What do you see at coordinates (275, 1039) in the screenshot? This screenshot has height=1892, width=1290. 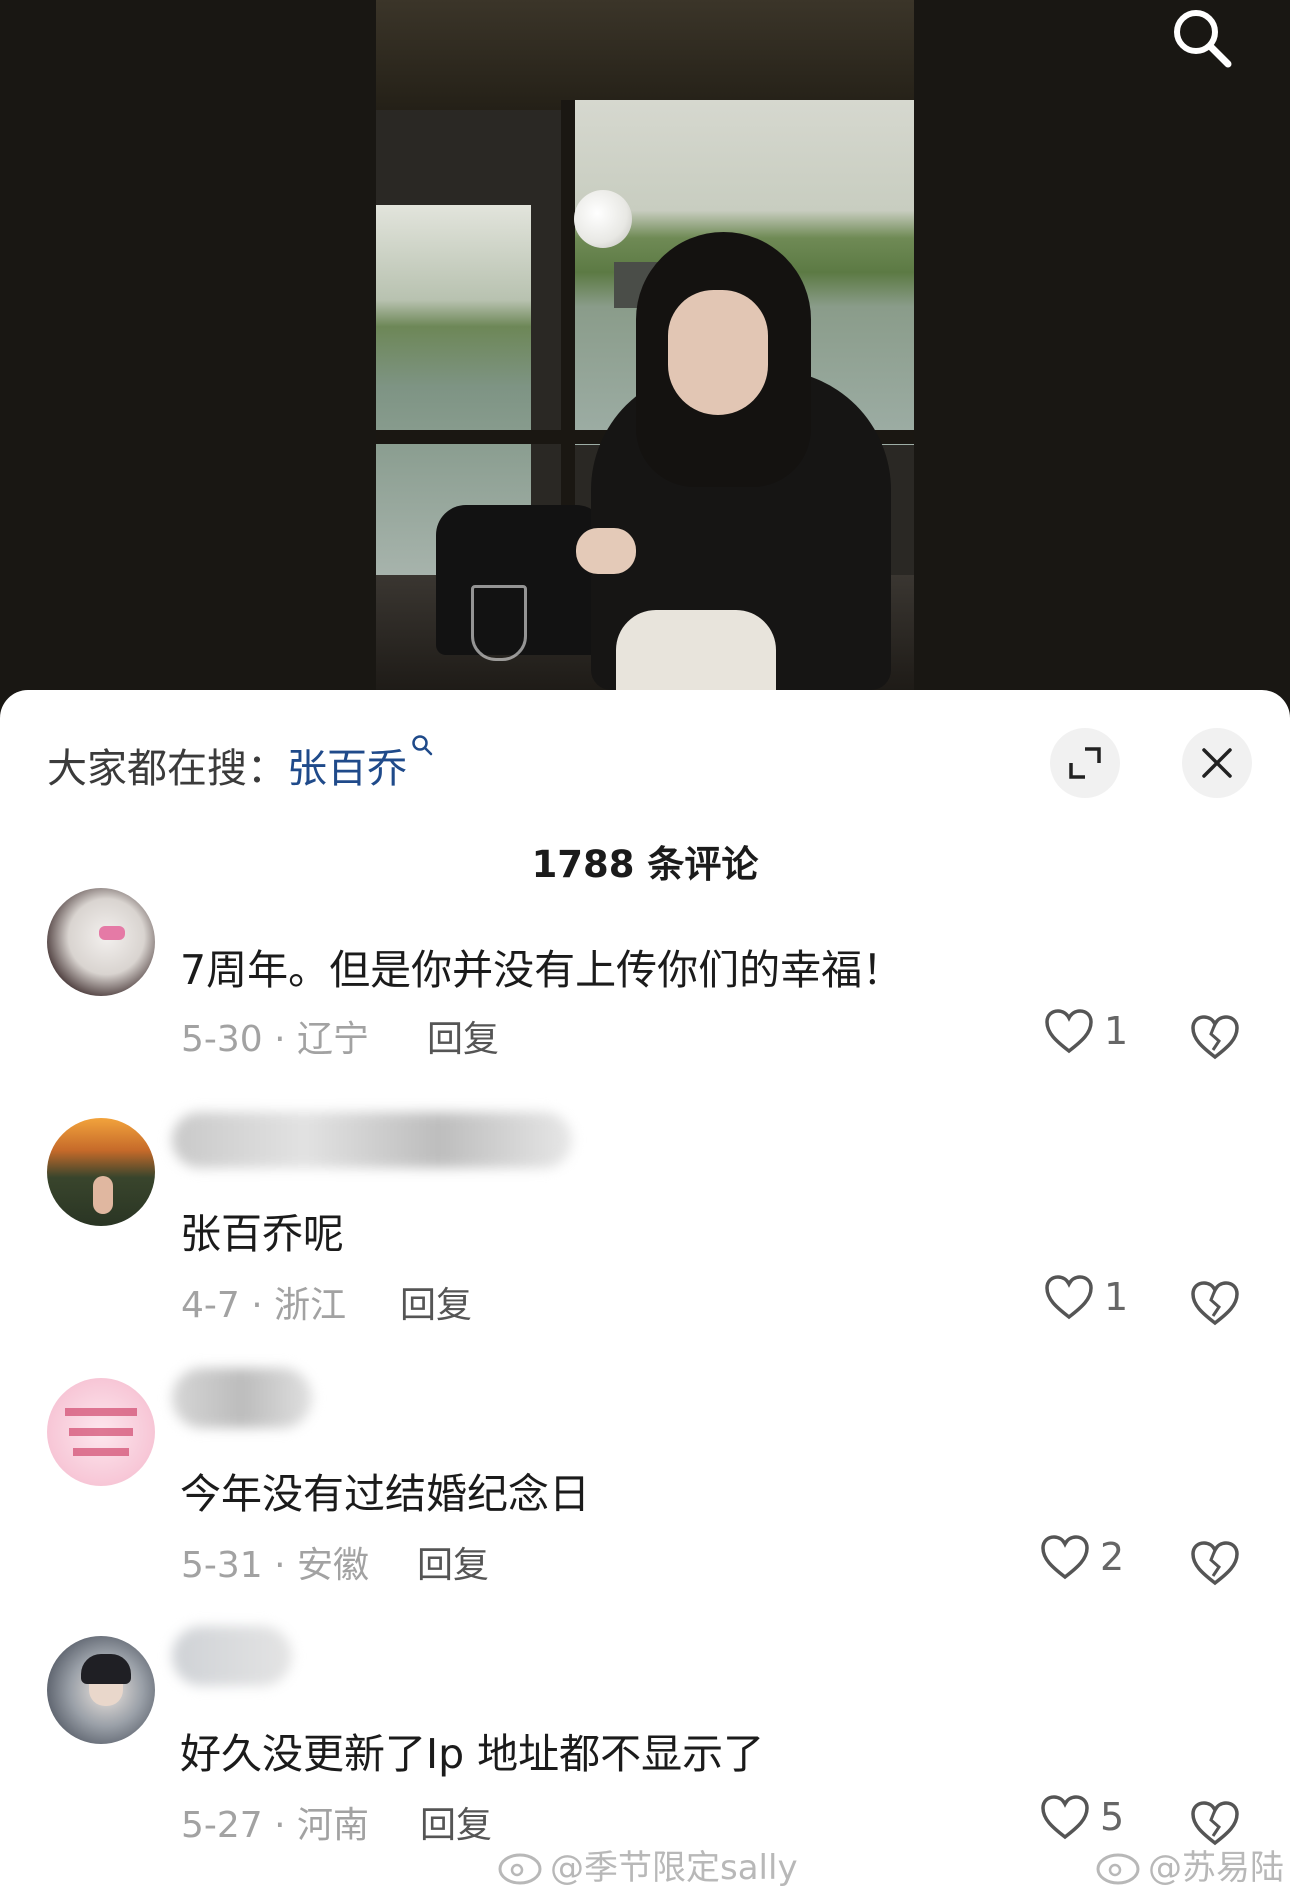 I see `comment-meta: 5-30 · 辽宁` at bounding box center [275, 1039].